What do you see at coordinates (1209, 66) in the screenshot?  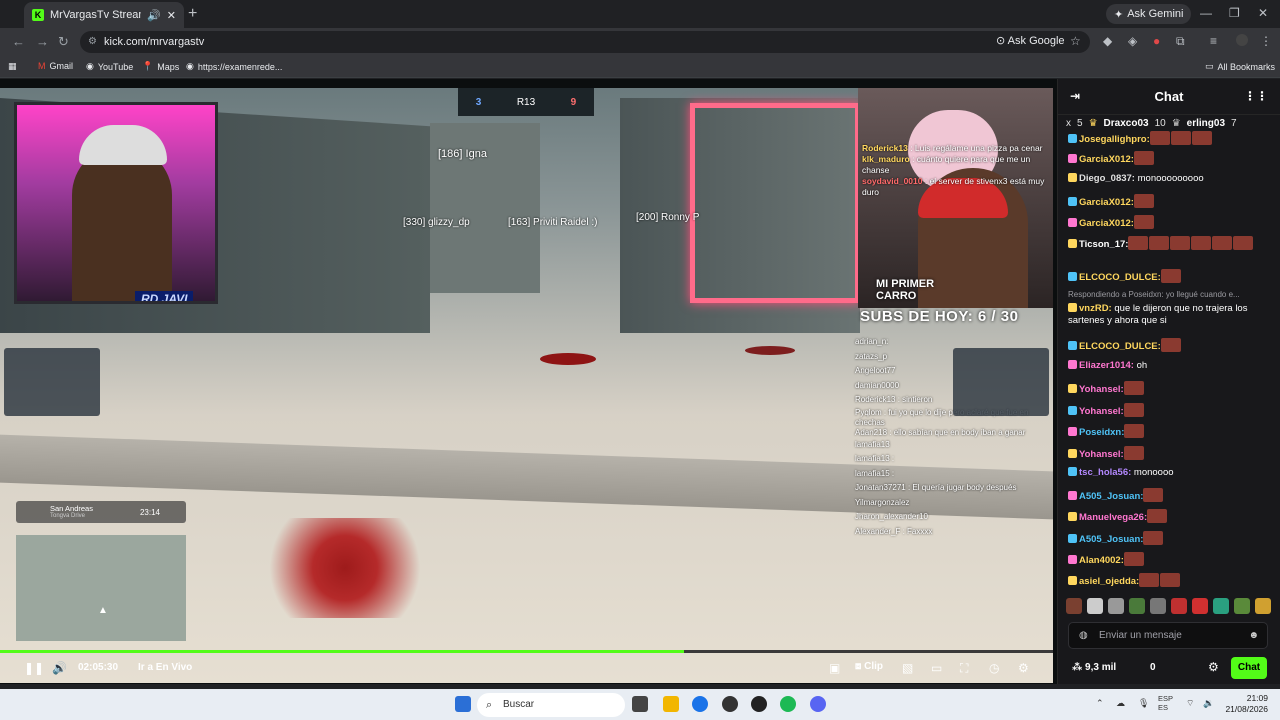 I see `folder-icon: ▭` at bounding box center [1209, 66].